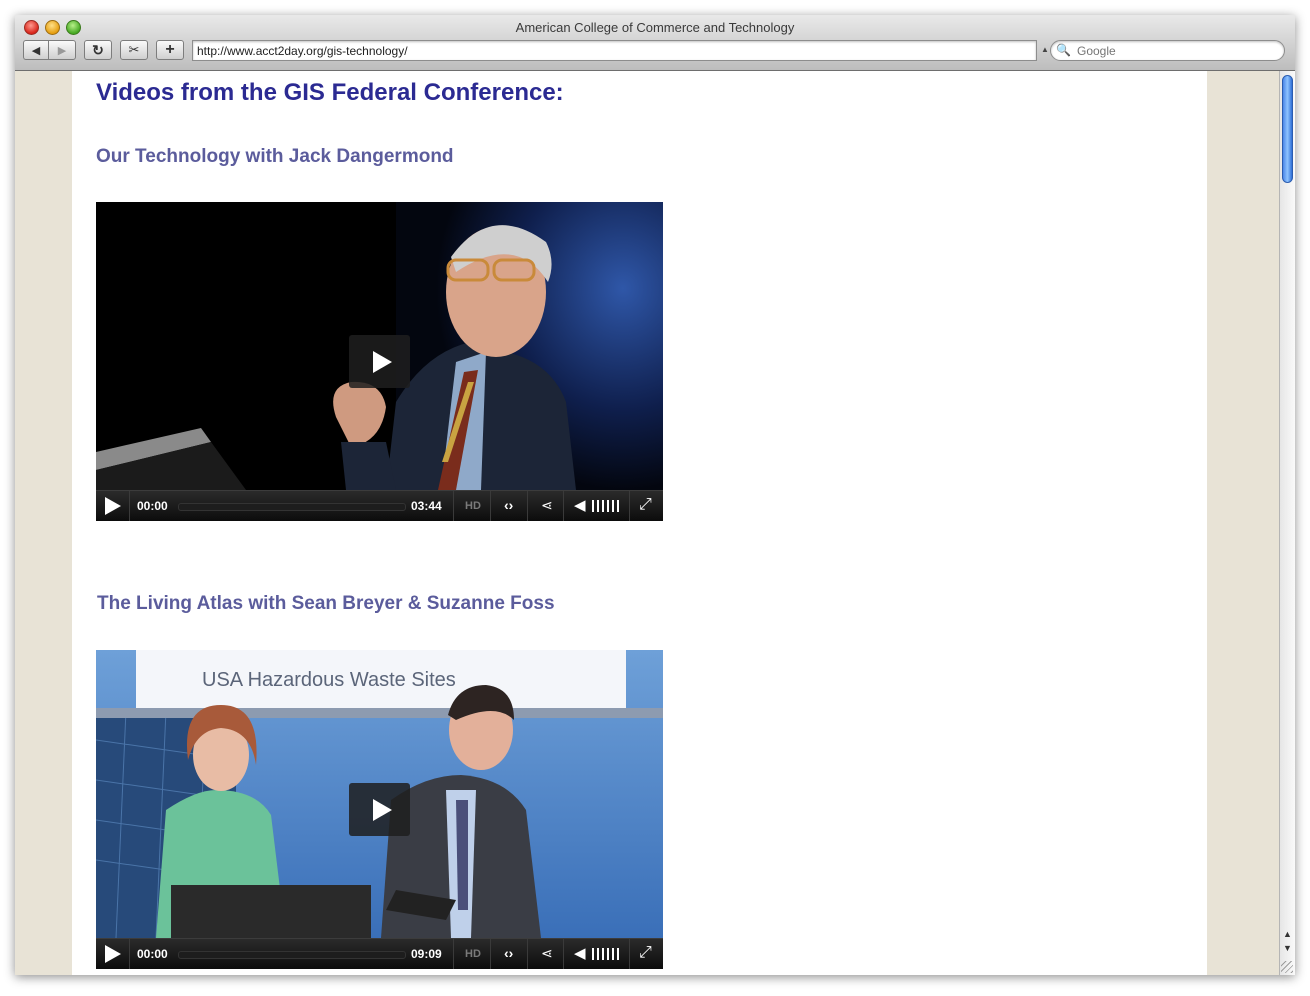 The width and height of the screenshot is (1310, 996). Describe the element at coordinates (1063, 50) in the screenshot. I see `magnifier-icon: 🔍` at that location.